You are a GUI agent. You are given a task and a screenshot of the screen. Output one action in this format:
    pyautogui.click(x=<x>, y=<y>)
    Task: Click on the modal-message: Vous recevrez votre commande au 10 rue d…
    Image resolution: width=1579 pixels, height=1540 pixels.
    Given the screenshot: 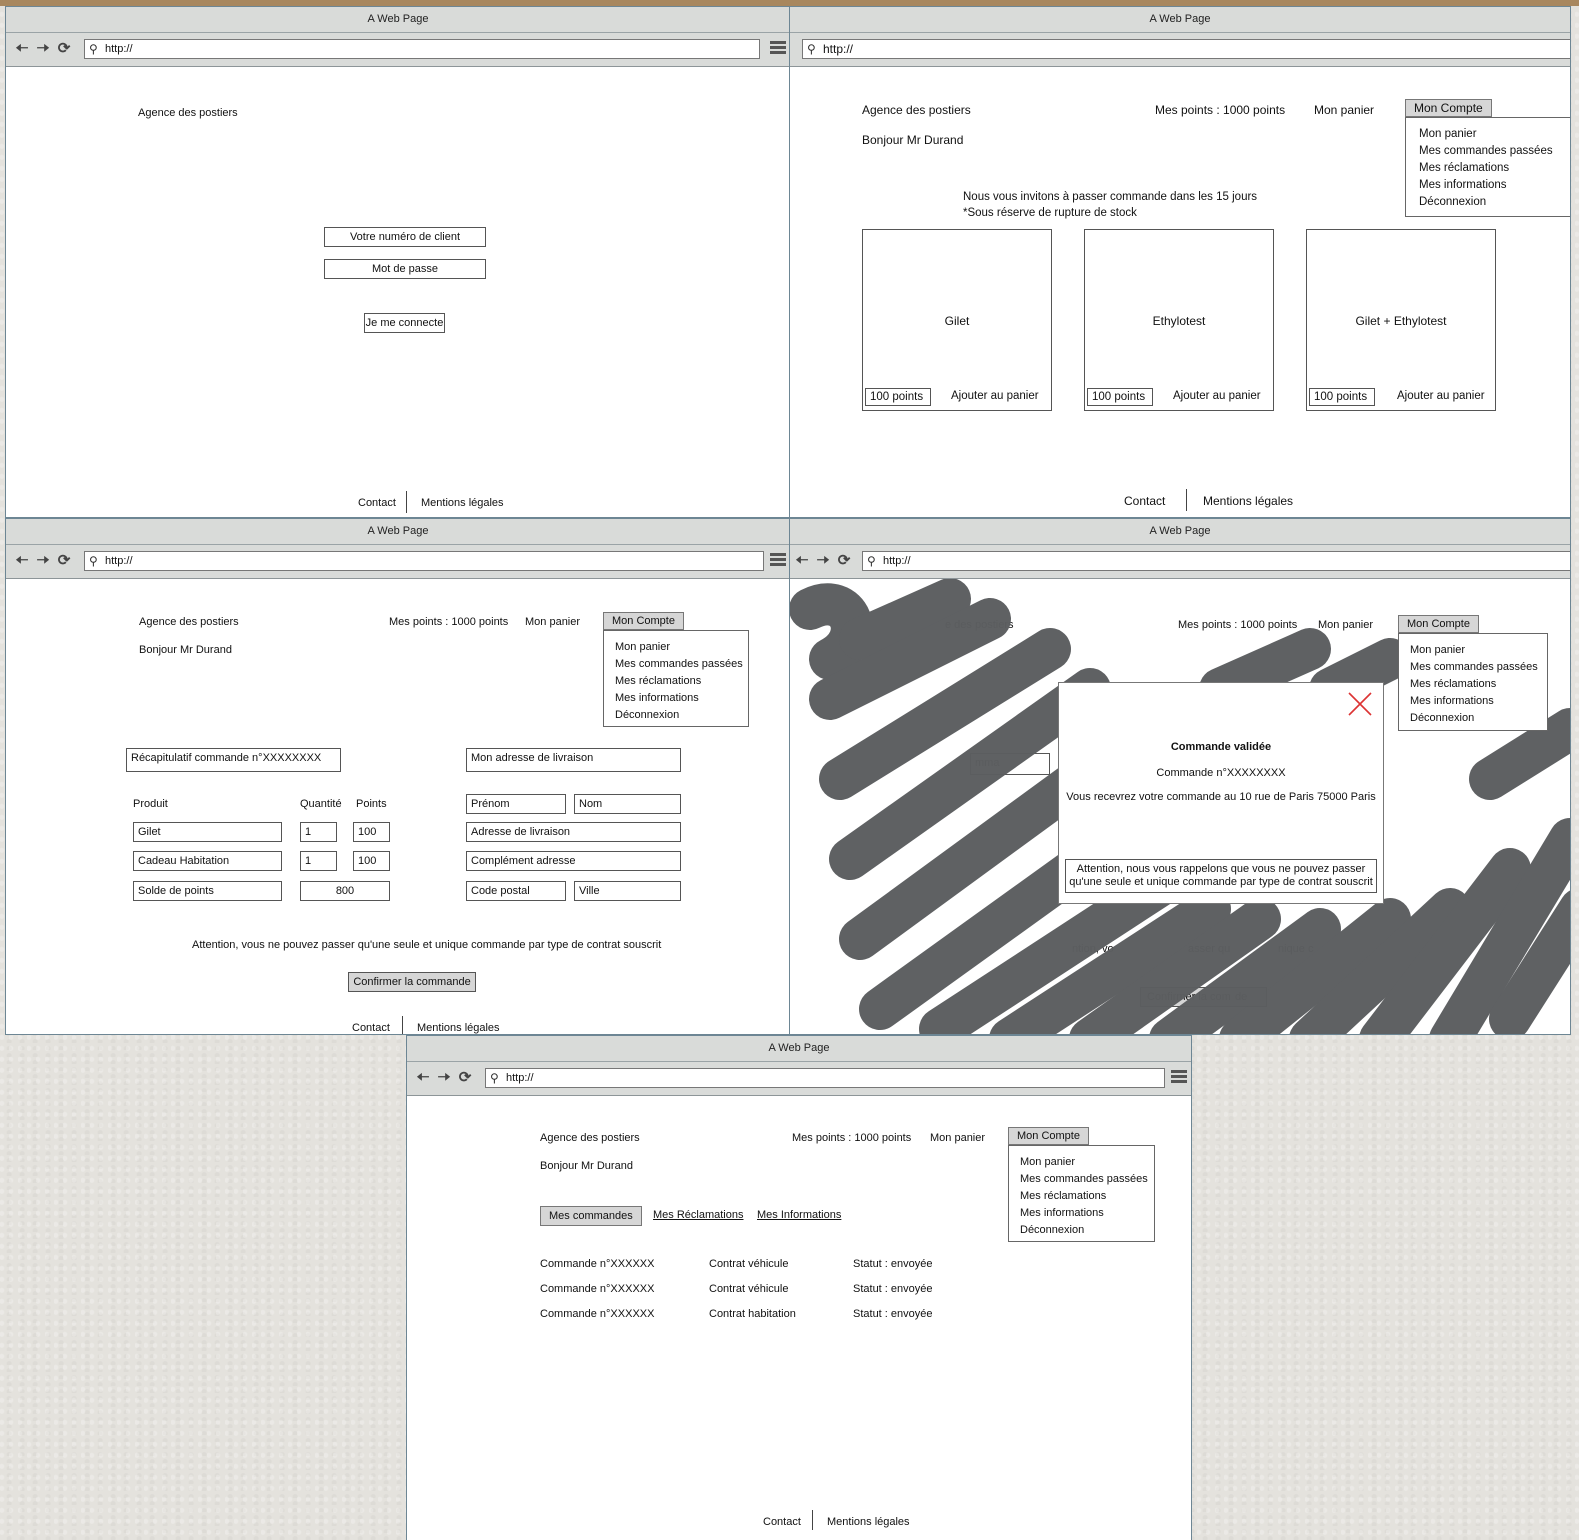 What is the action you would take?
    pyautogui.click(x=1221, y=797)
    